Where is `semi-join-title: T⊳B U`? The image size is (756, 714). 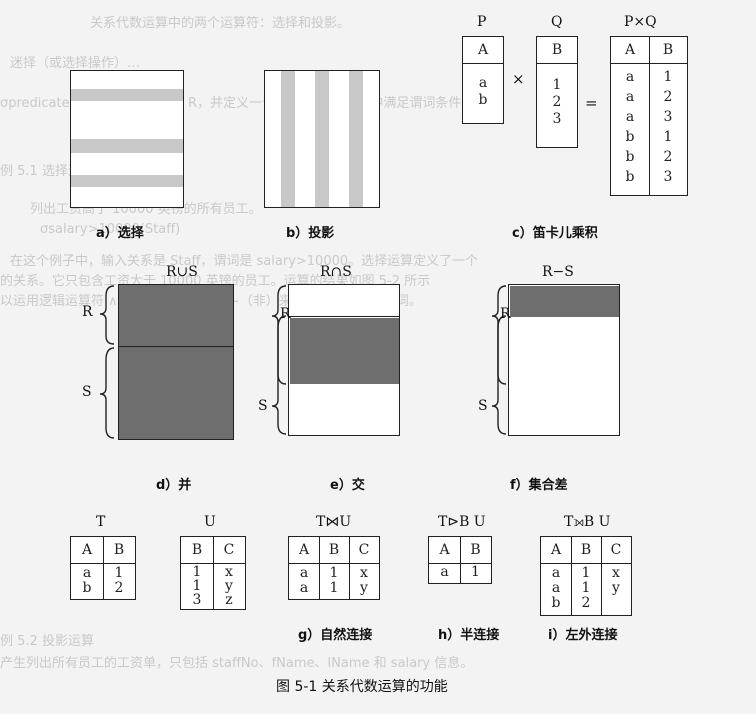
semi-join-title: T⊳B U is located at coordinates (462, 522).